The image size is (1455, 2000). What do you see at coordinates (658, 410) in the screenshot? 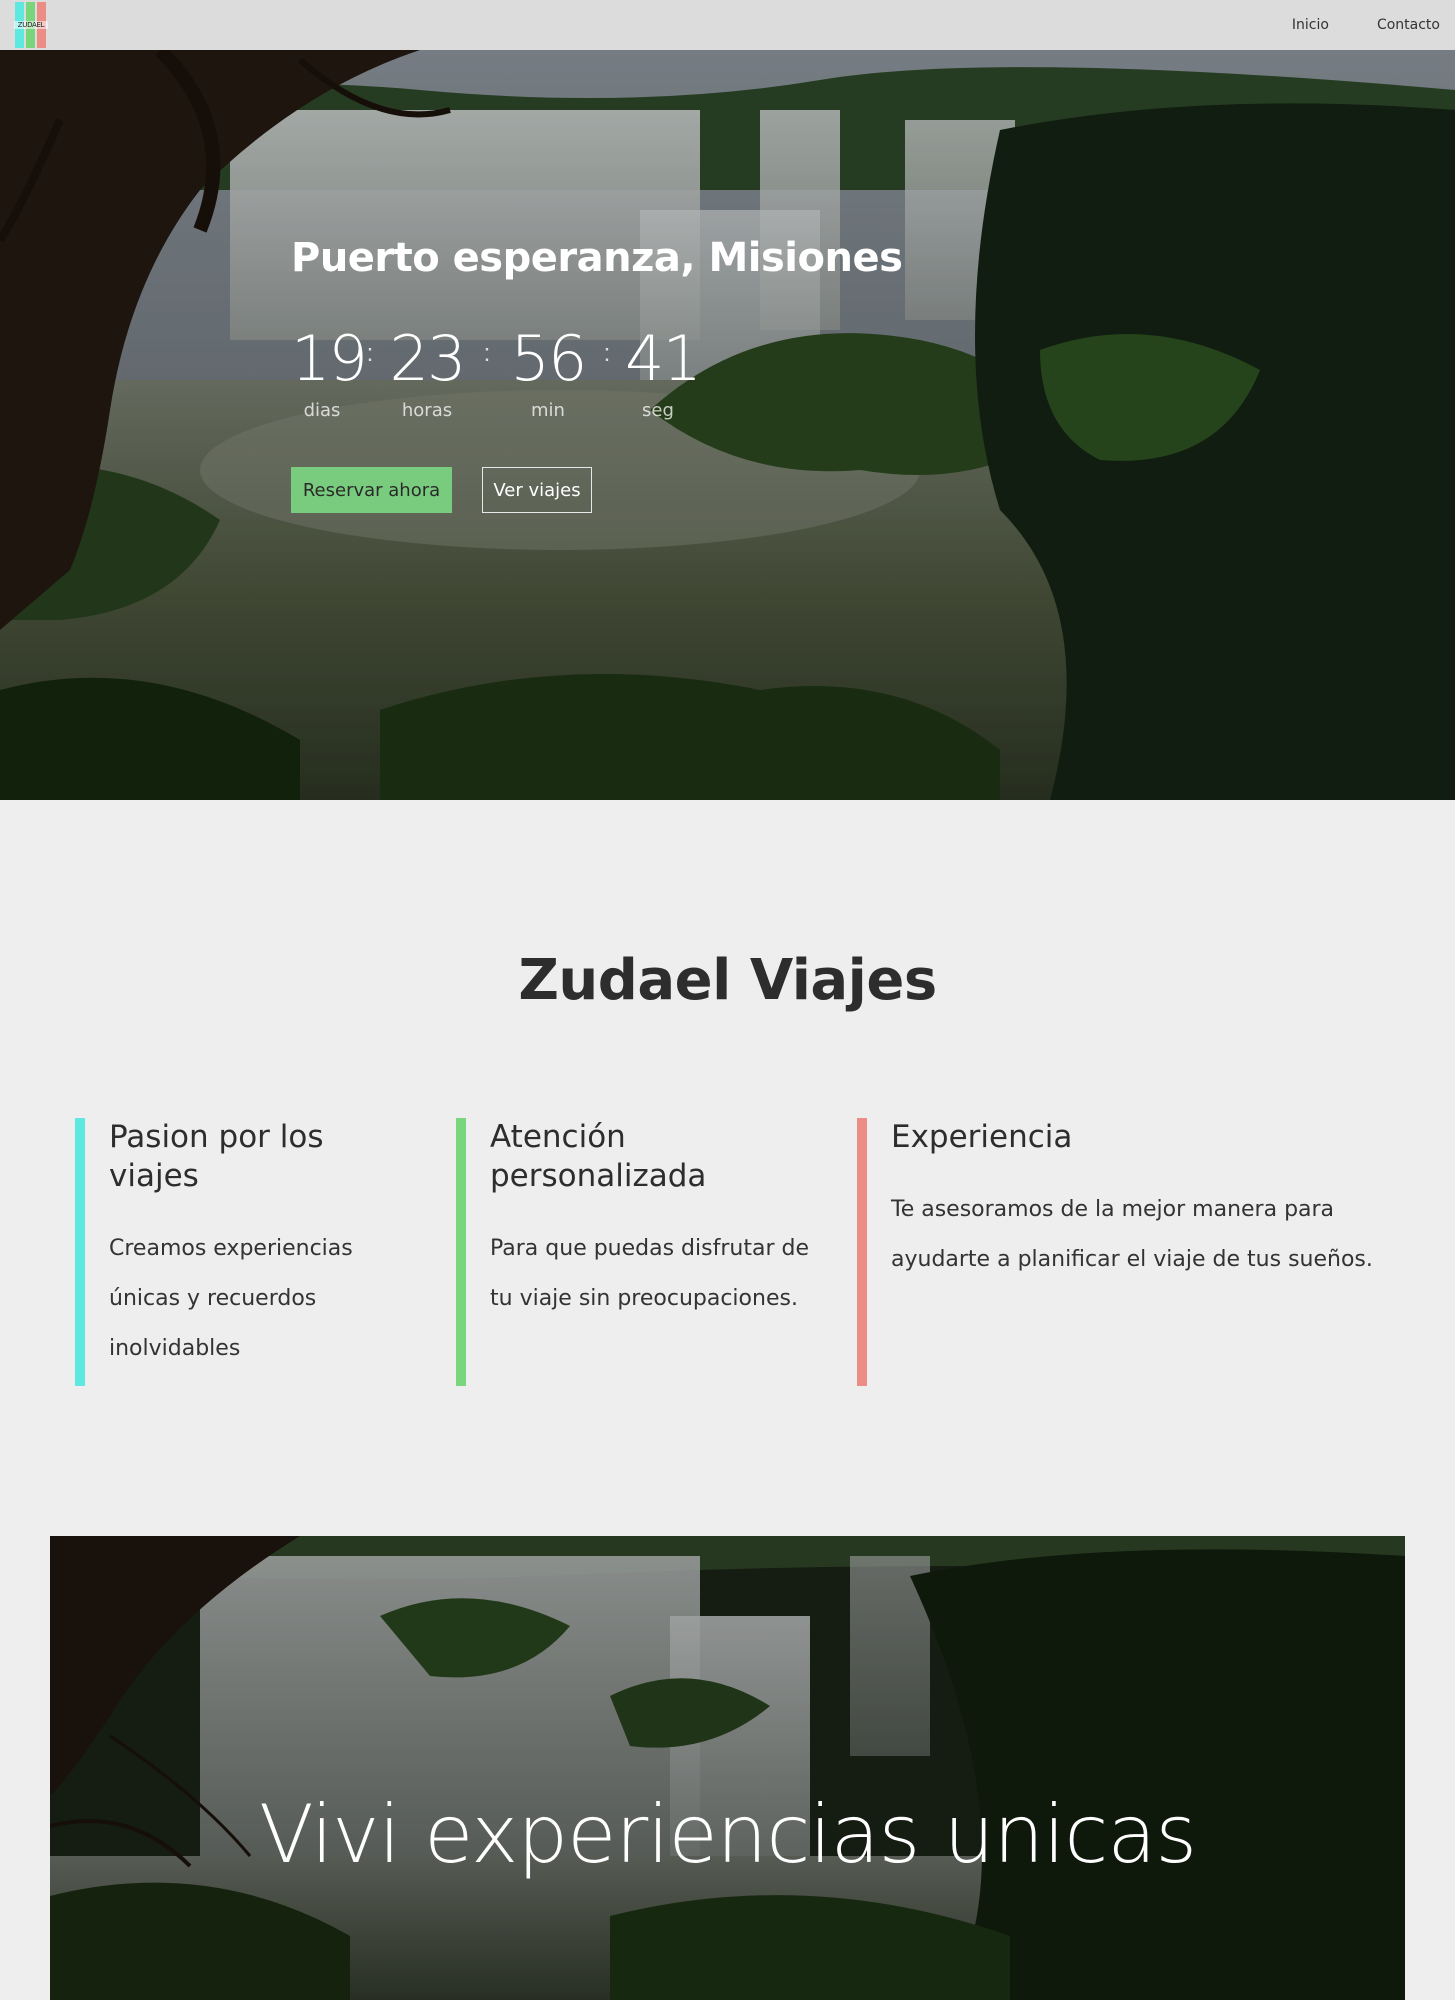
I see `countdown-seconds-label: seg` at bounding box center [658, 410].